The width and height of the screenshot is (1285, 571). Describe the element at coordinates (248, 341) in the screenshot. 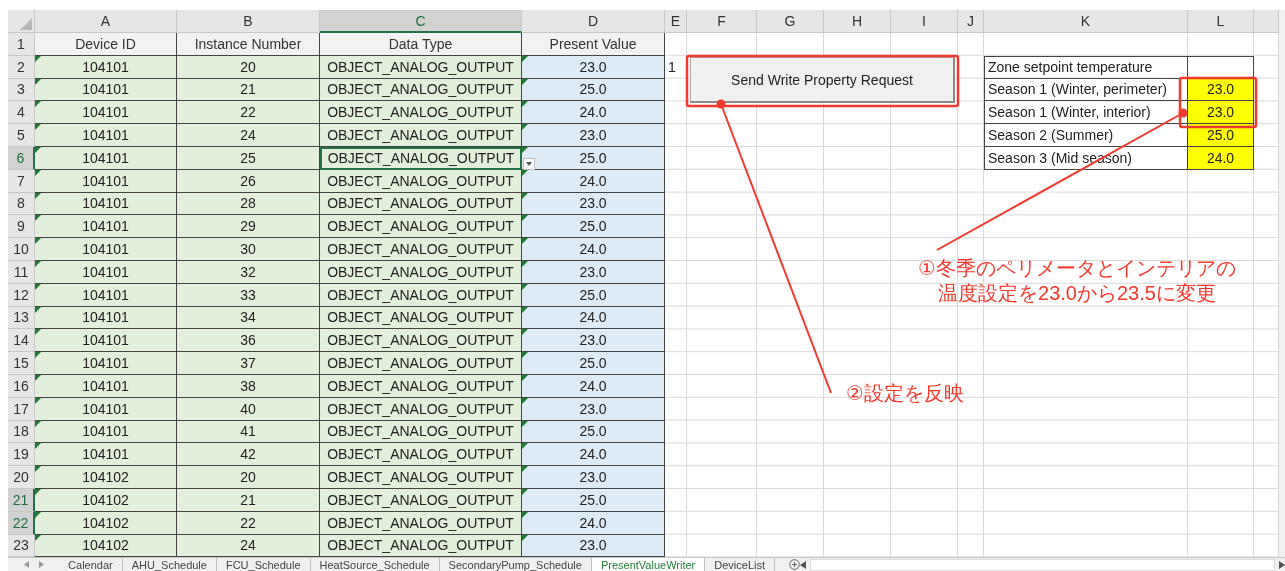

I see `table-cell: 36` at that location.